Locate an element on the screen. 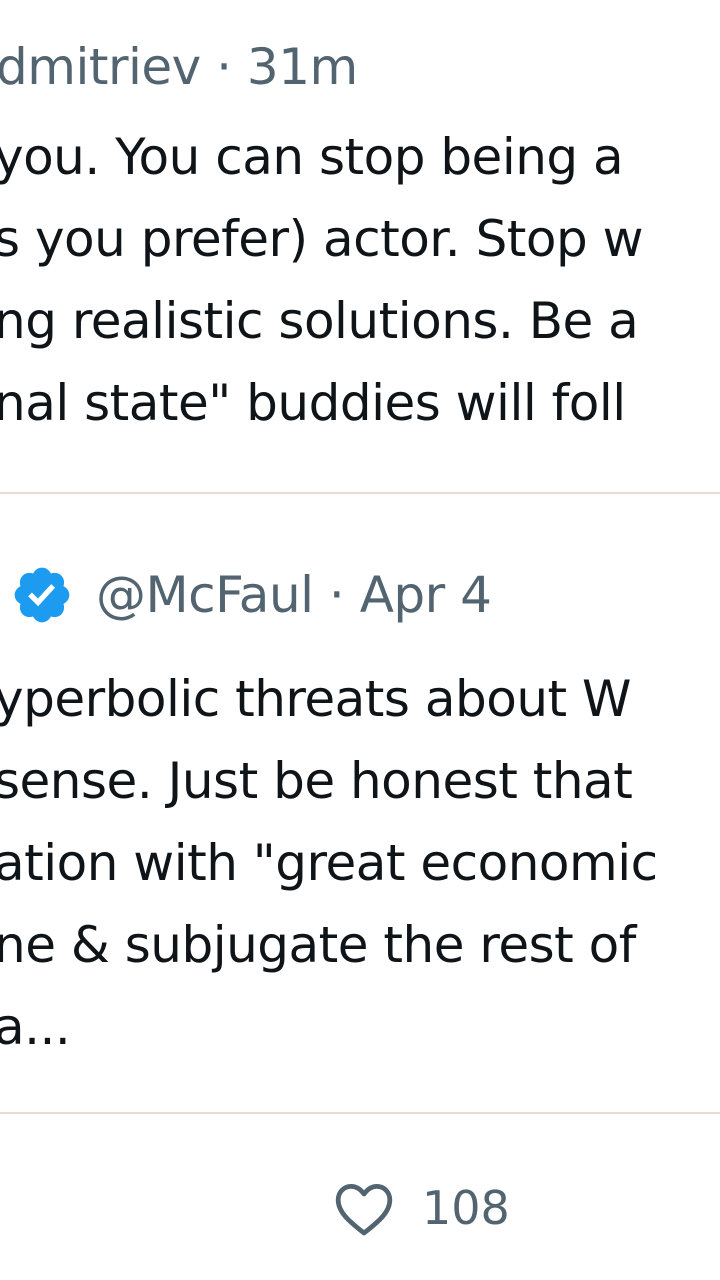 The height and width of the screenshot is (1280, 720). reply-line: s you prefer) actor. Stop w is located at coordinates (322, 239).